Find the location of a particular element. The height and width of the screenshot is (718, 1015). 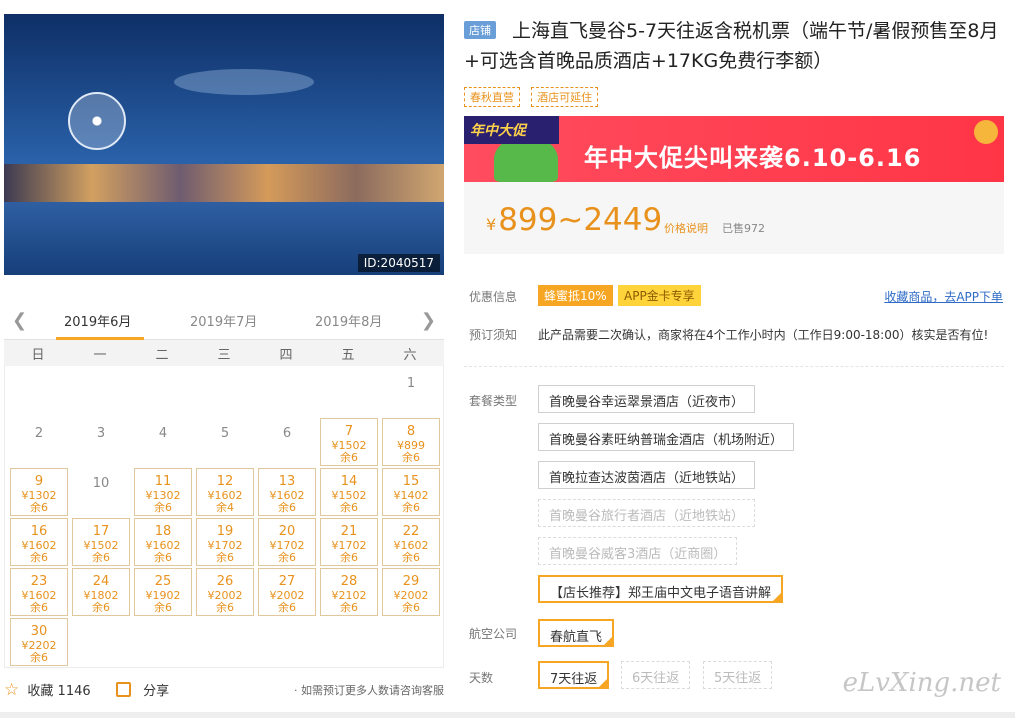

day-number: 7 is located at coordinates (349, 431).